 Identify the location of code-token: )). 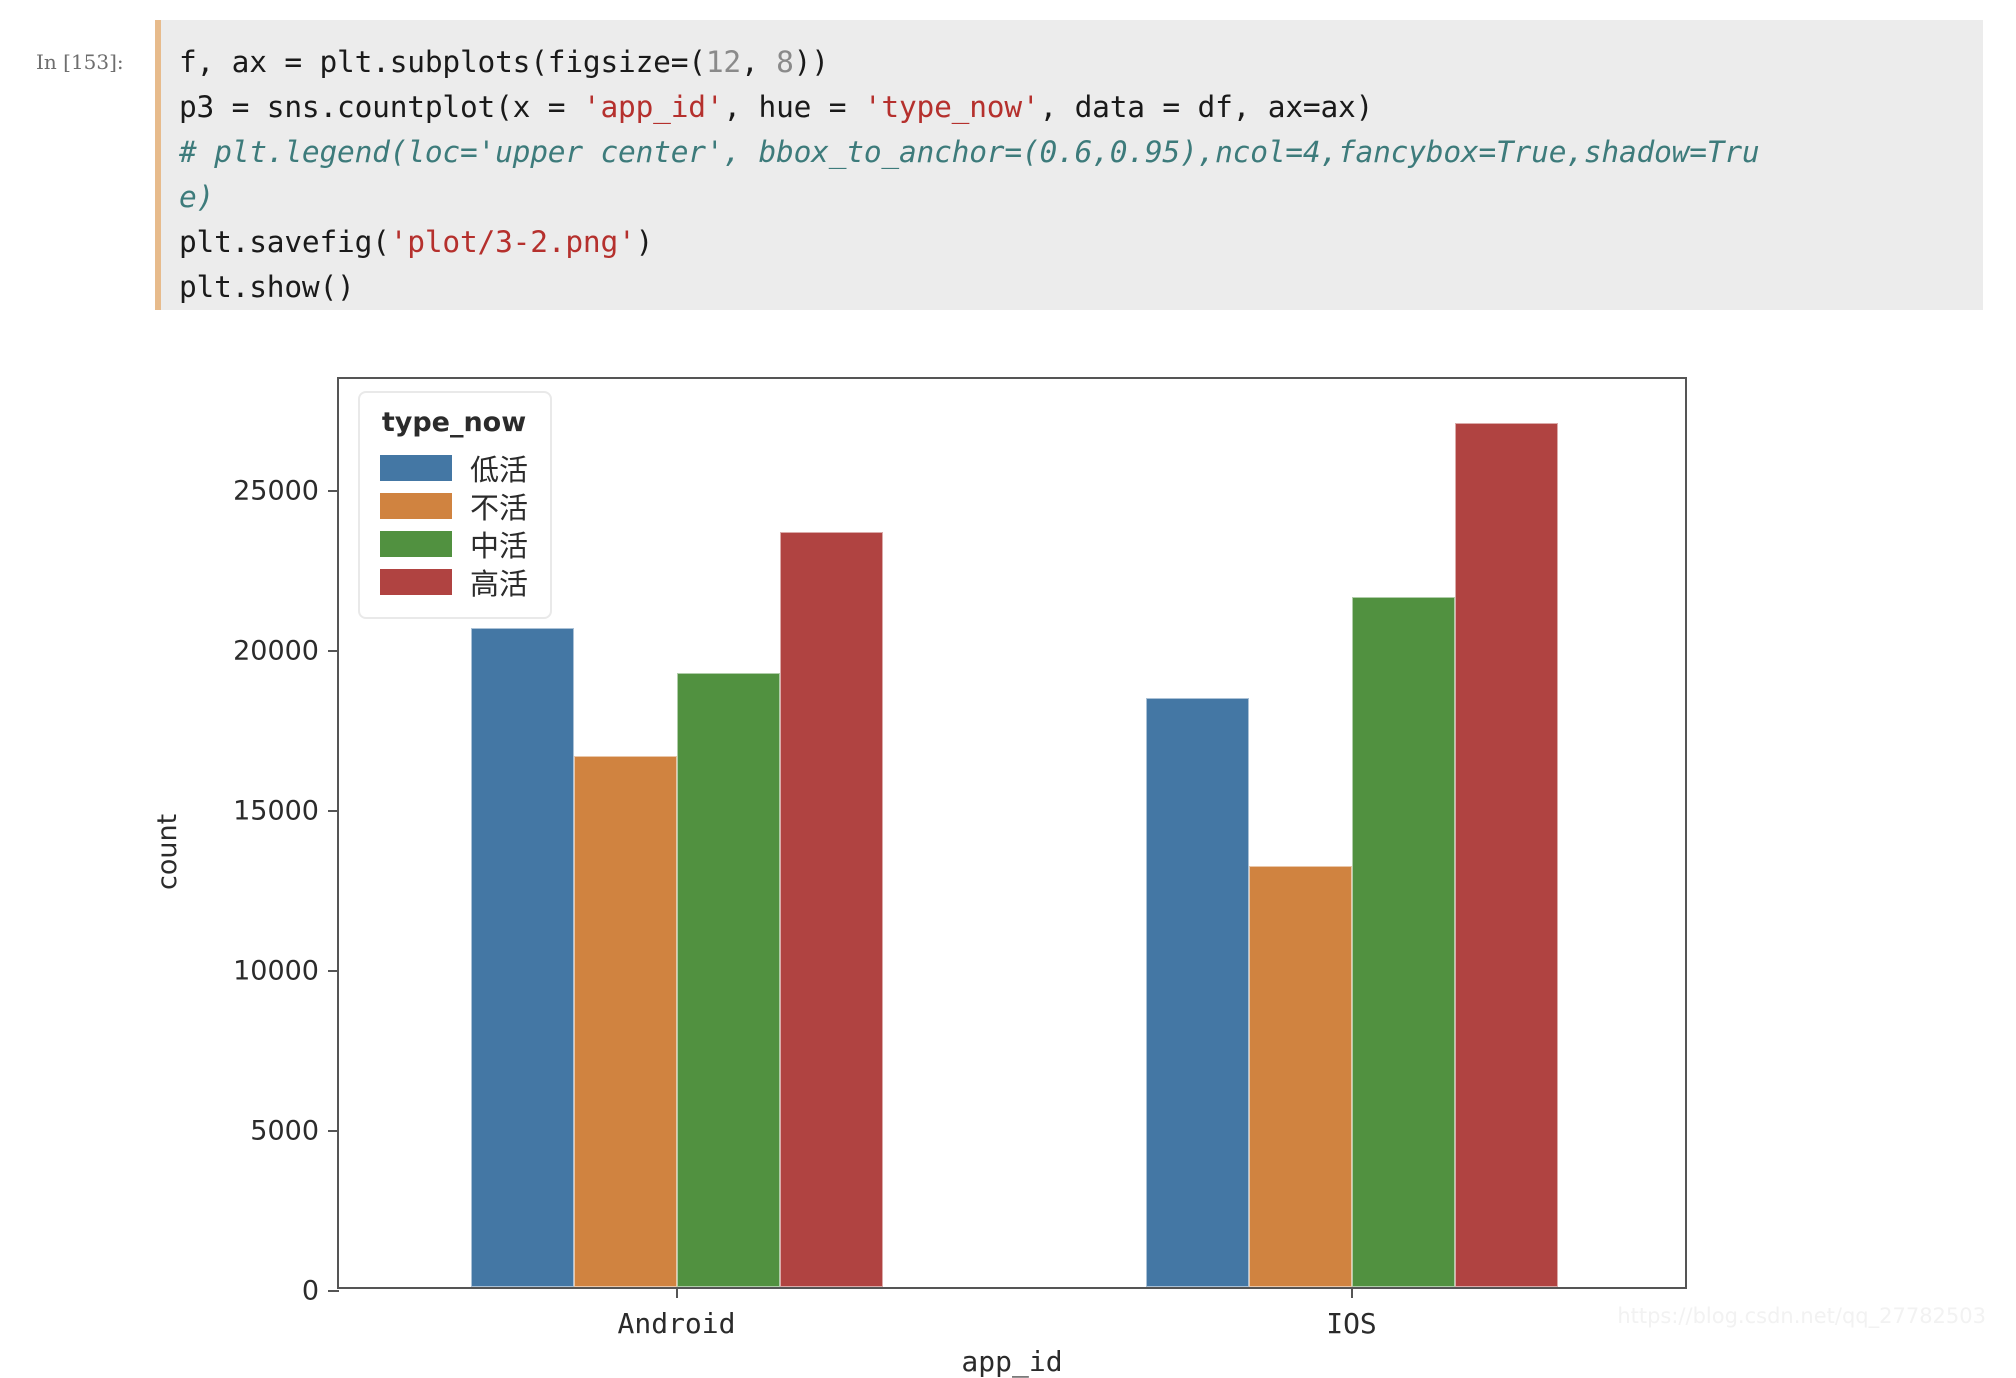
(811, 62).